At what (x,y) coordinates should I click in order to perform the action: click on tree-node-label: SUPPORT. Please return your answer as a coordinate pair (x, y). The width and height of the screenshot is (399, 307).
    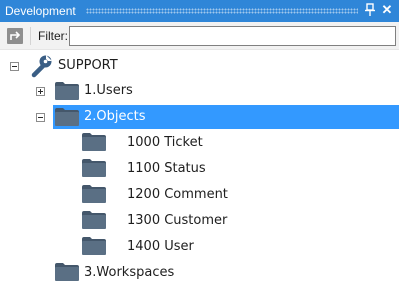
    Looking at the image, I should click on (88, 65).